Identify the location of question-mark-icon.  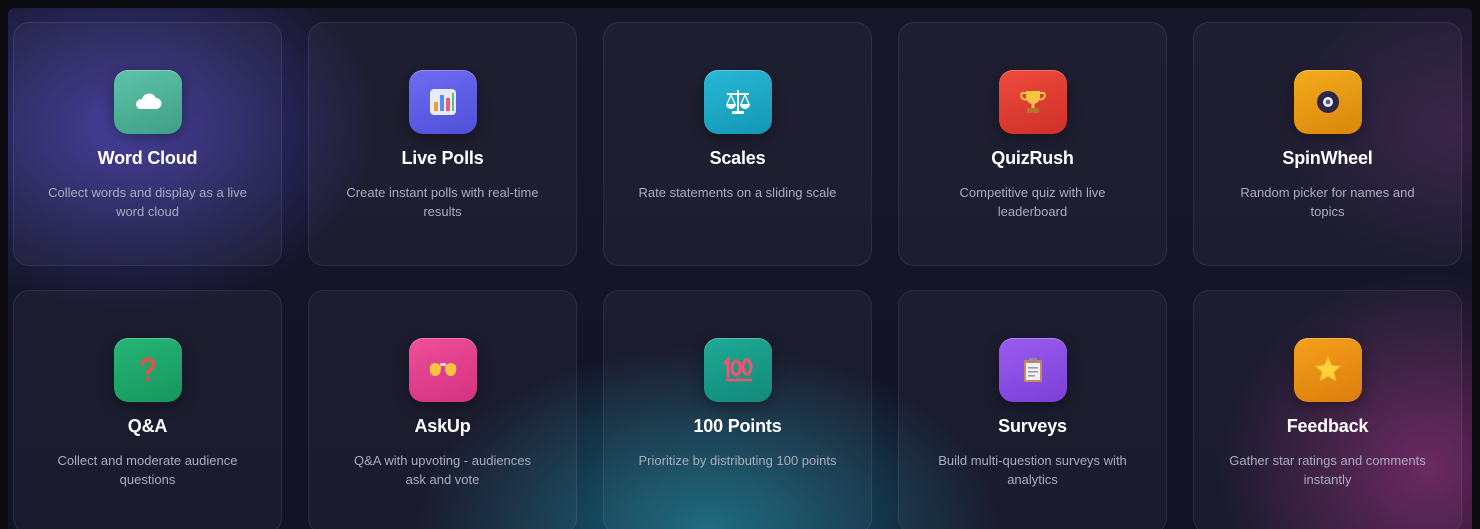
(147, 369).